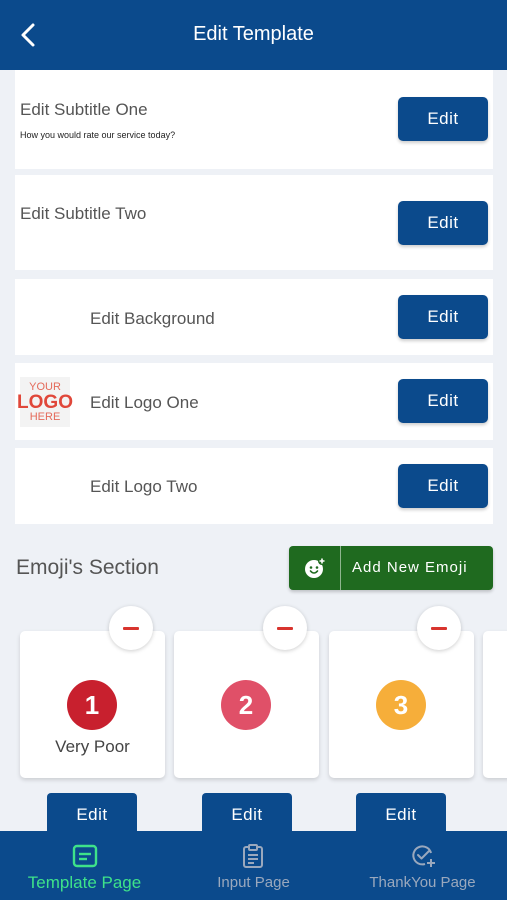  I want to click on emoji-rating-3: 3, so click(401, 705).